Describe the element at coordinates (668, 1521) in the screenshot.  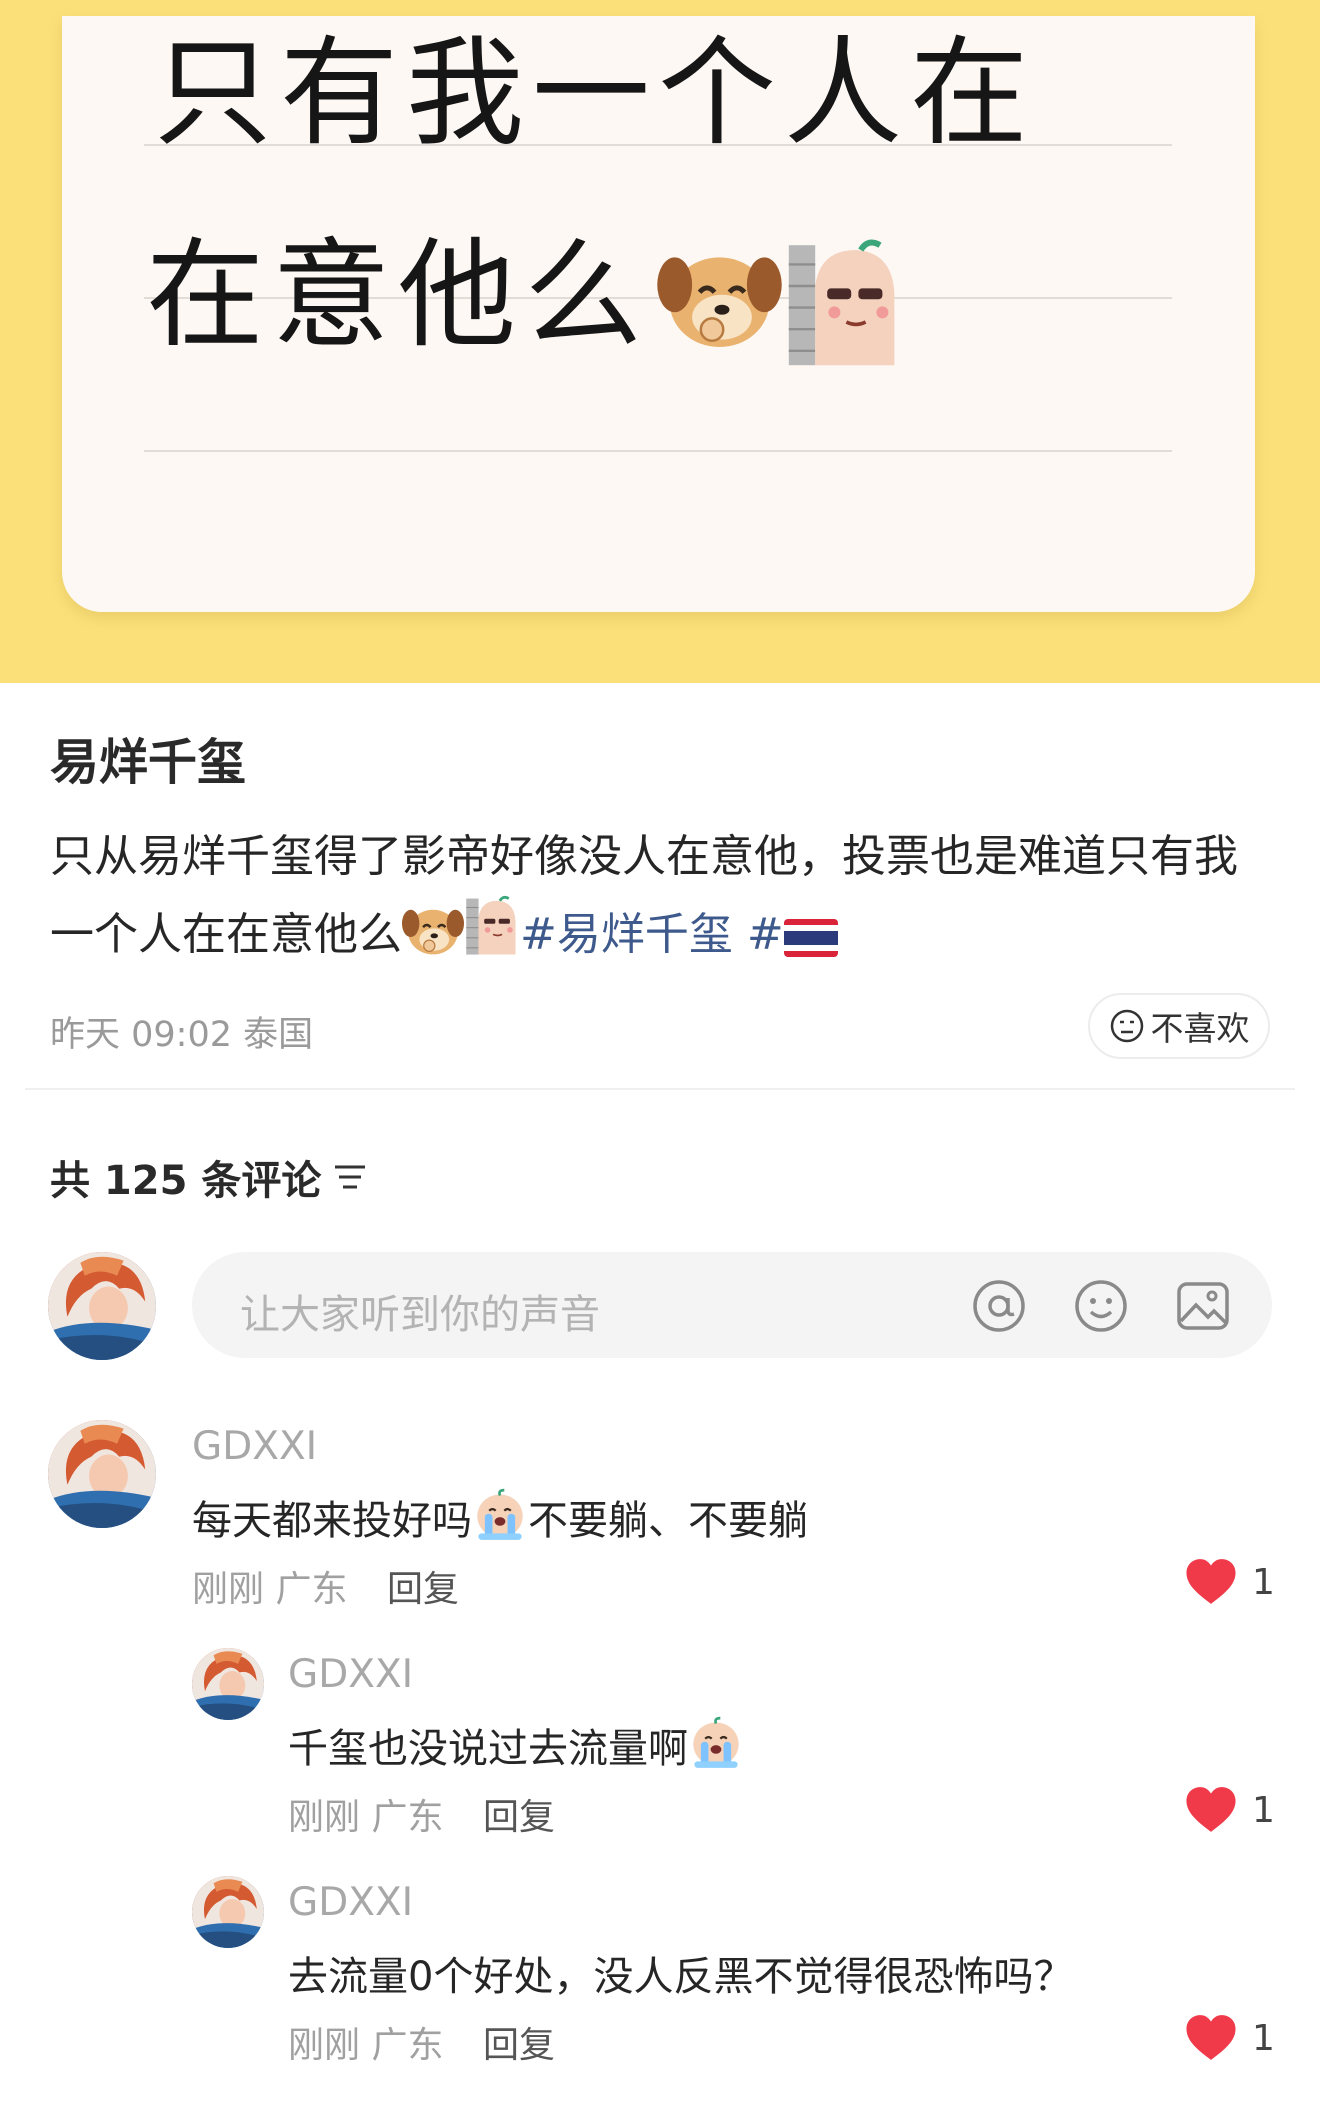
I see `comment-text-part: 不要躺、不要躺` at that location.